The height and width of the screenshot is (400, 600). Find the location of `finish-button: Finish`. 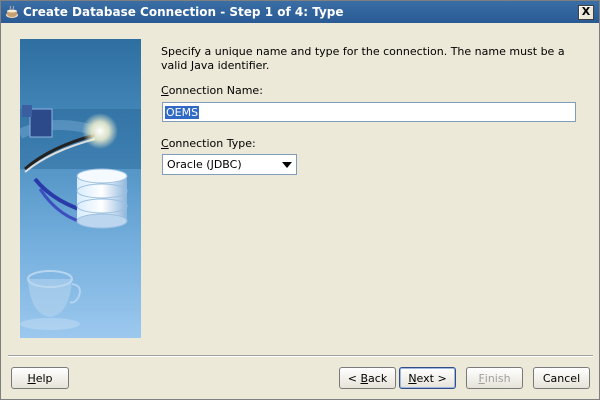

finish-button: Finish is located at coordinates (494, 378).